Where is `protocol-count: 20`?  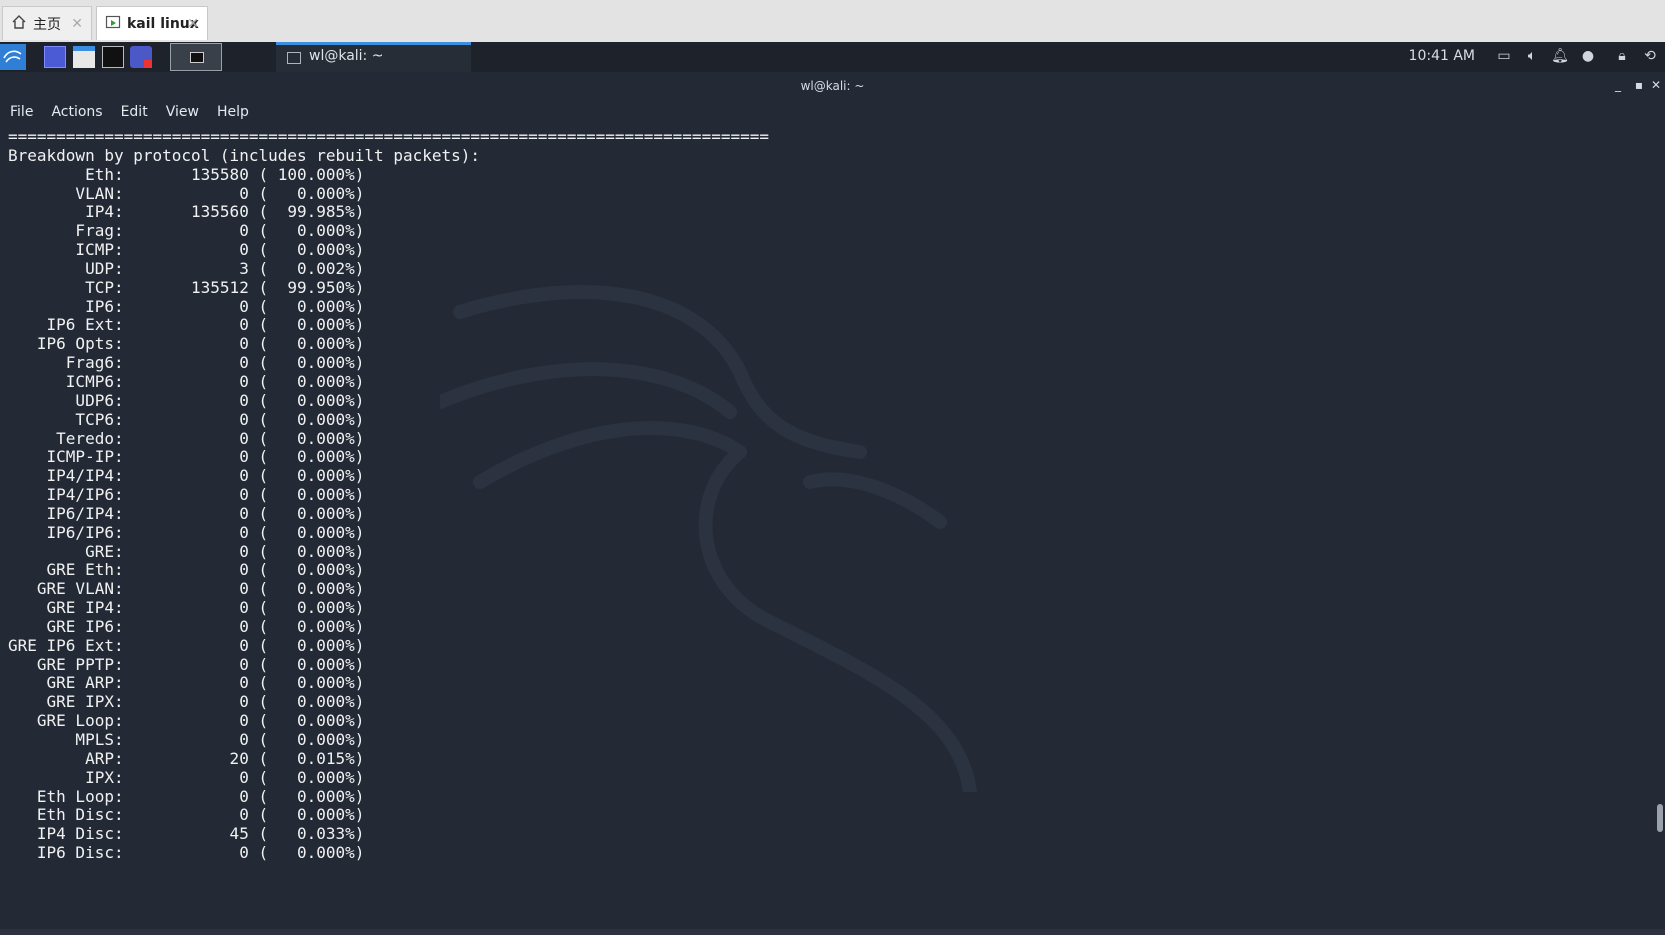
protocol-count: 20 is located at coordinates (186, 758).